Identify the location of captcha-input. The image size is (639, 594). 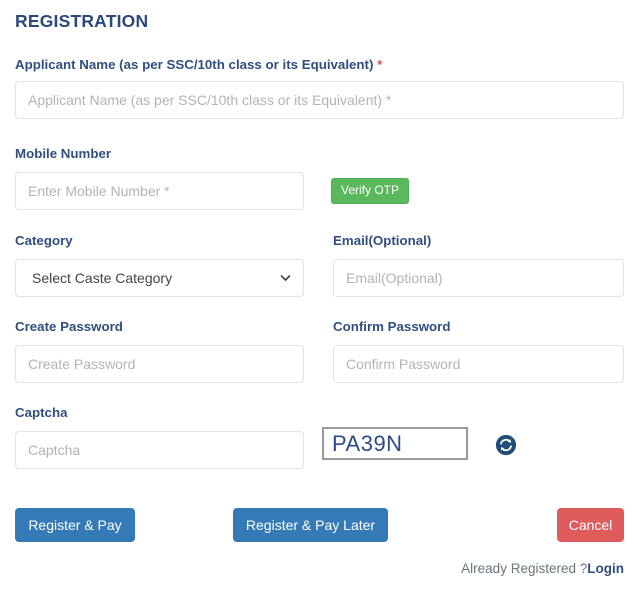
(159, 450).